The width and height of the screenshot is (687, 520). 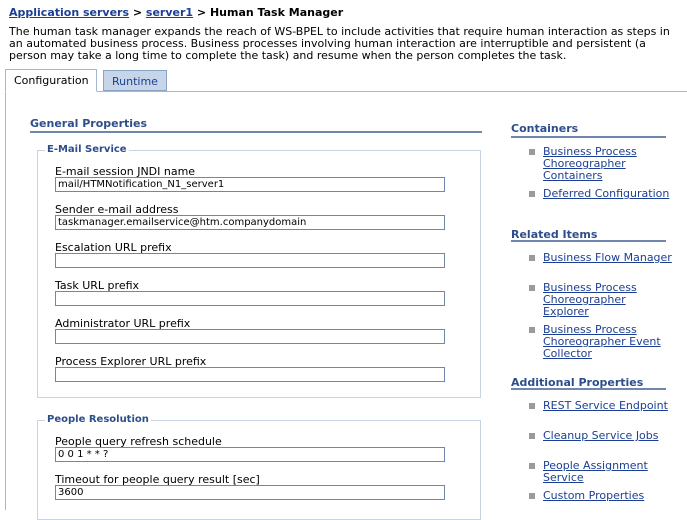 What do you see at coordinates (250, 374) in the screenshot?
I see `process-explorer-url-input` at bounding box center [250, 374].